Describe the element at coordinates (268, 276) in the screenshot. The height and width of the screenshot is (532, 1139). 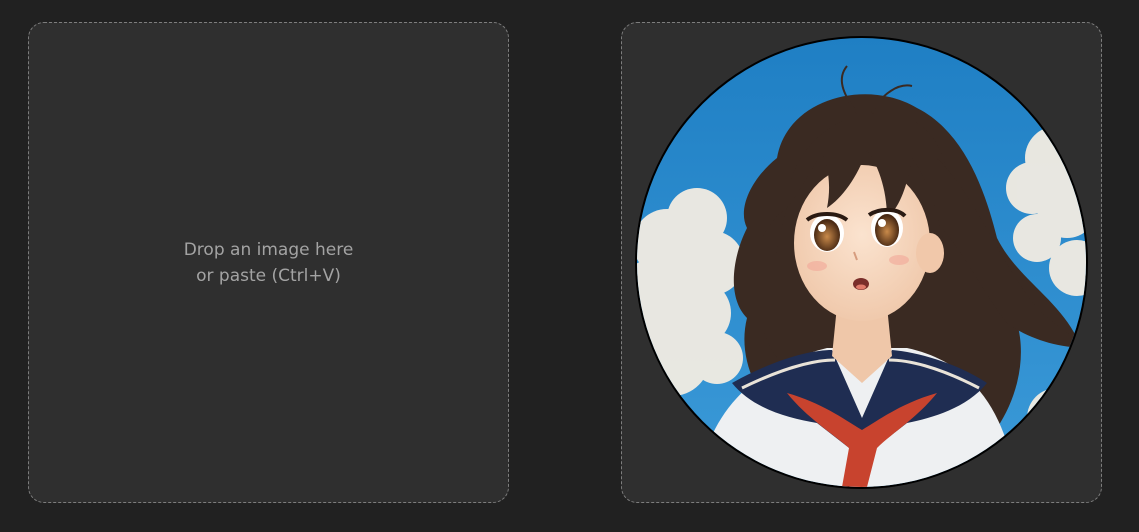
I see `paste-instruction-line-2: or paste (Ctrl+V)` at that location.